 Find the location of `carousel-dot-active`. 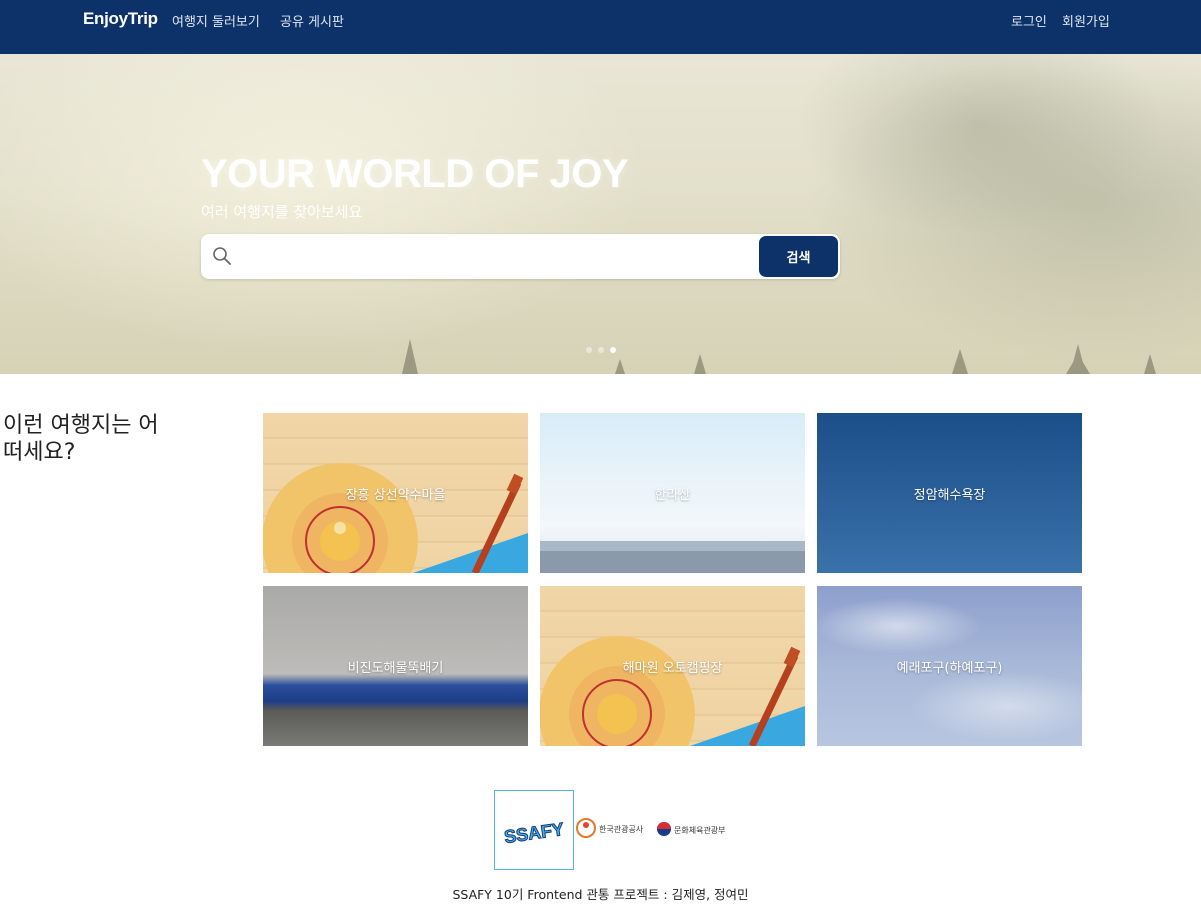

carousel-dot-active is located at coordinates (613, 350).